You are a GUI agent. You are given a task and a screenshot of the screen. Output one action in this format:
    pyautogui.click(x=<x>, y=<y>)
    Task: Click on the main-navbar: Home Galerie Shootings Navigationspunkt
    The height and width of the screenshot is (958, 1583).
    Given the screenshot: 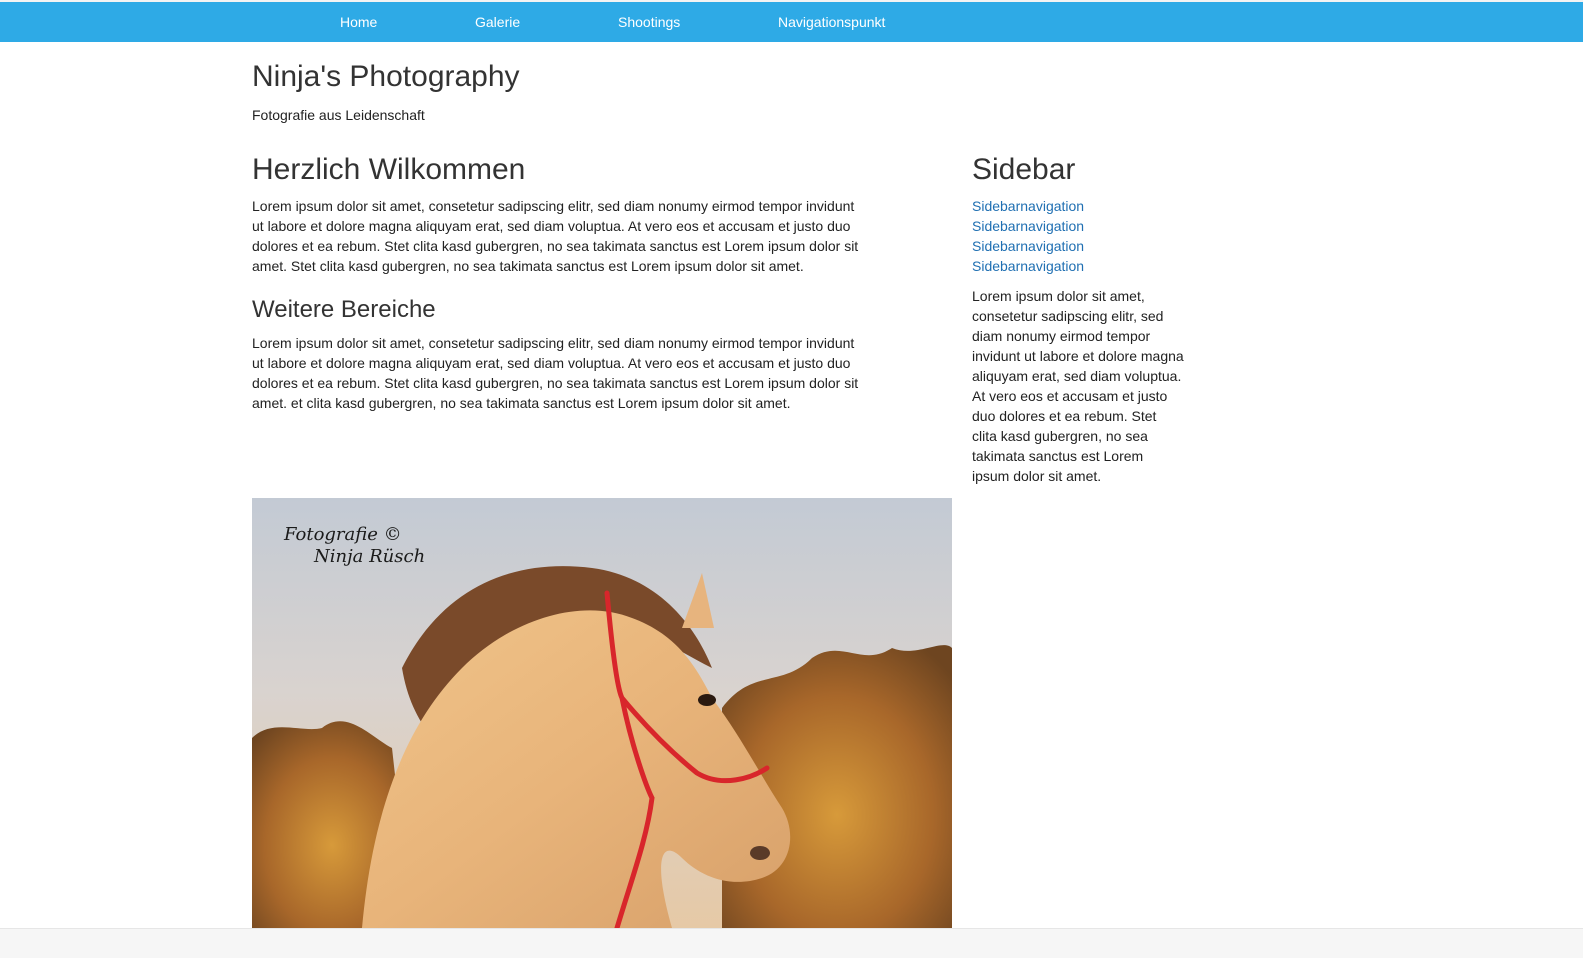 What is the action you would take?
    pyautogui.click(x=791, y=22)
    